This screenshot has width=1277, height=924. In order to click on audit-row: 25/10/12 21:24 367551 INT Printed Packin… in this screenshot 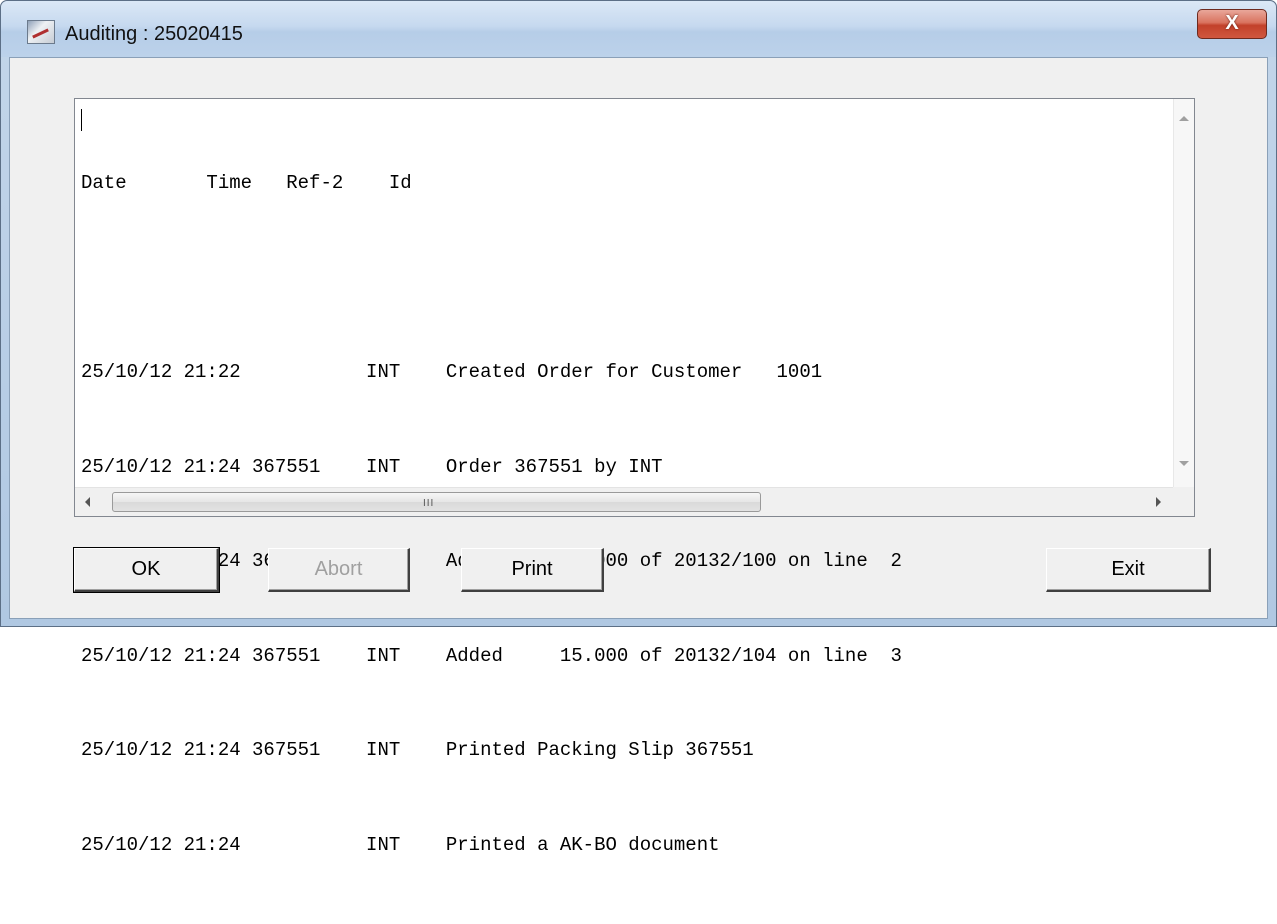, I will do `click(491, 751)`.